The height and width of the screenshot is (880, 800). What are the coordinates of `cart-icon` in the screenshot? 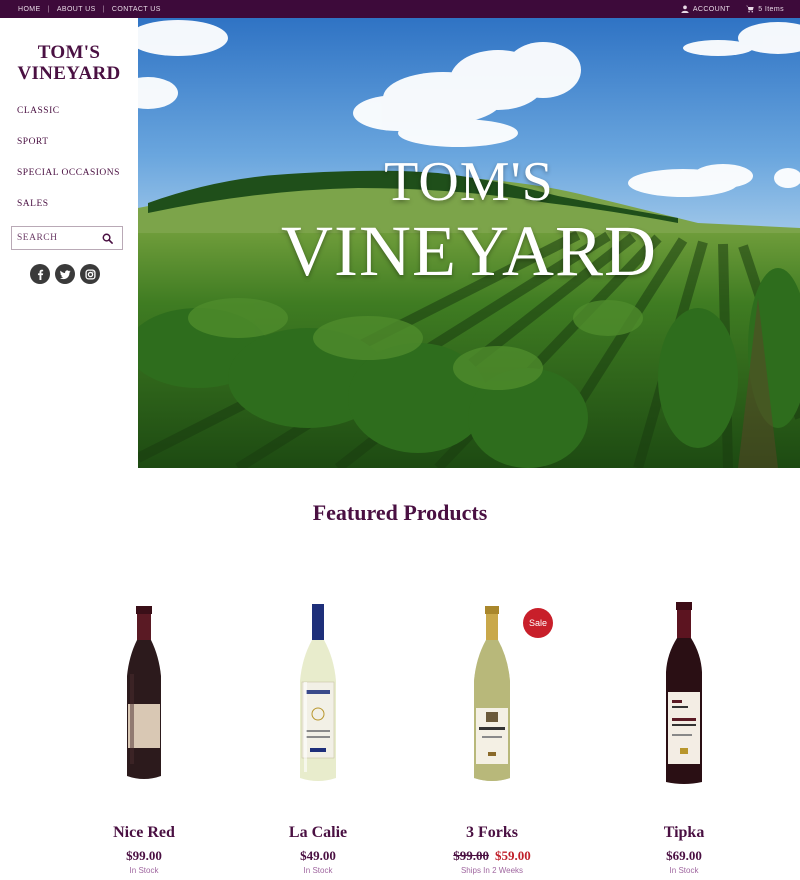 It's located at (750, 9).